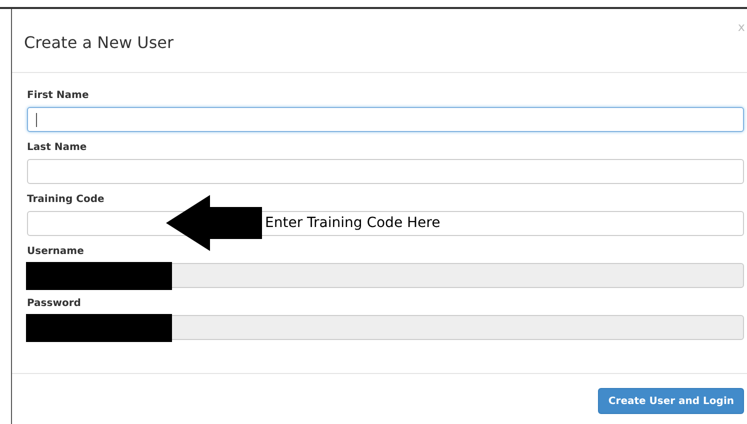 This screenshot has height=424, width=747. Describe the element at coordinates (741, 27) in the screenshot. I see `close-button: x` at that location.